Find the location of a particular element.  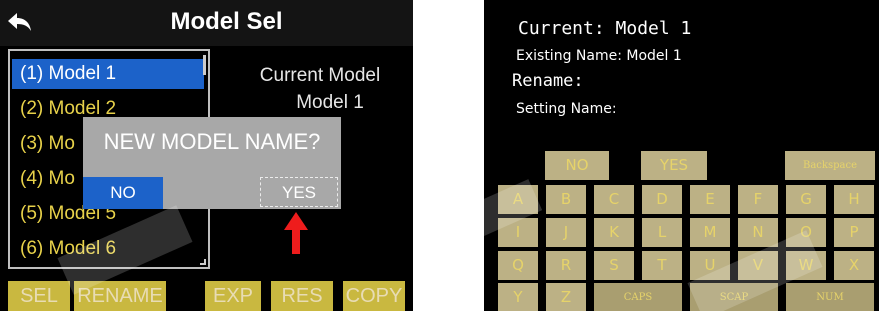

key-k: K is located at coordinates (614, 232).